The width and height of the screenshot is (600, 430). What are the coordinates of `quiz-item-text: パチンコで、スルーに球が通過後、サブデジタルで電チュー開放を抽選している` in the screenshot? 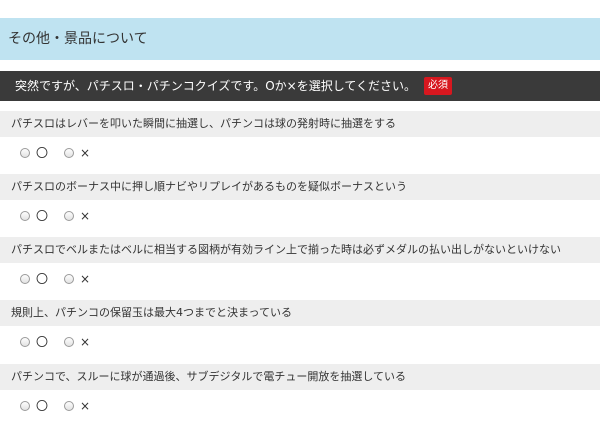 It's located at (300, 377).